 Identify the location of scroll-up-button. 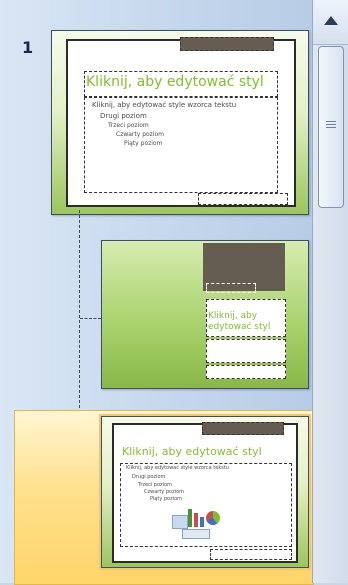
(330, 22).